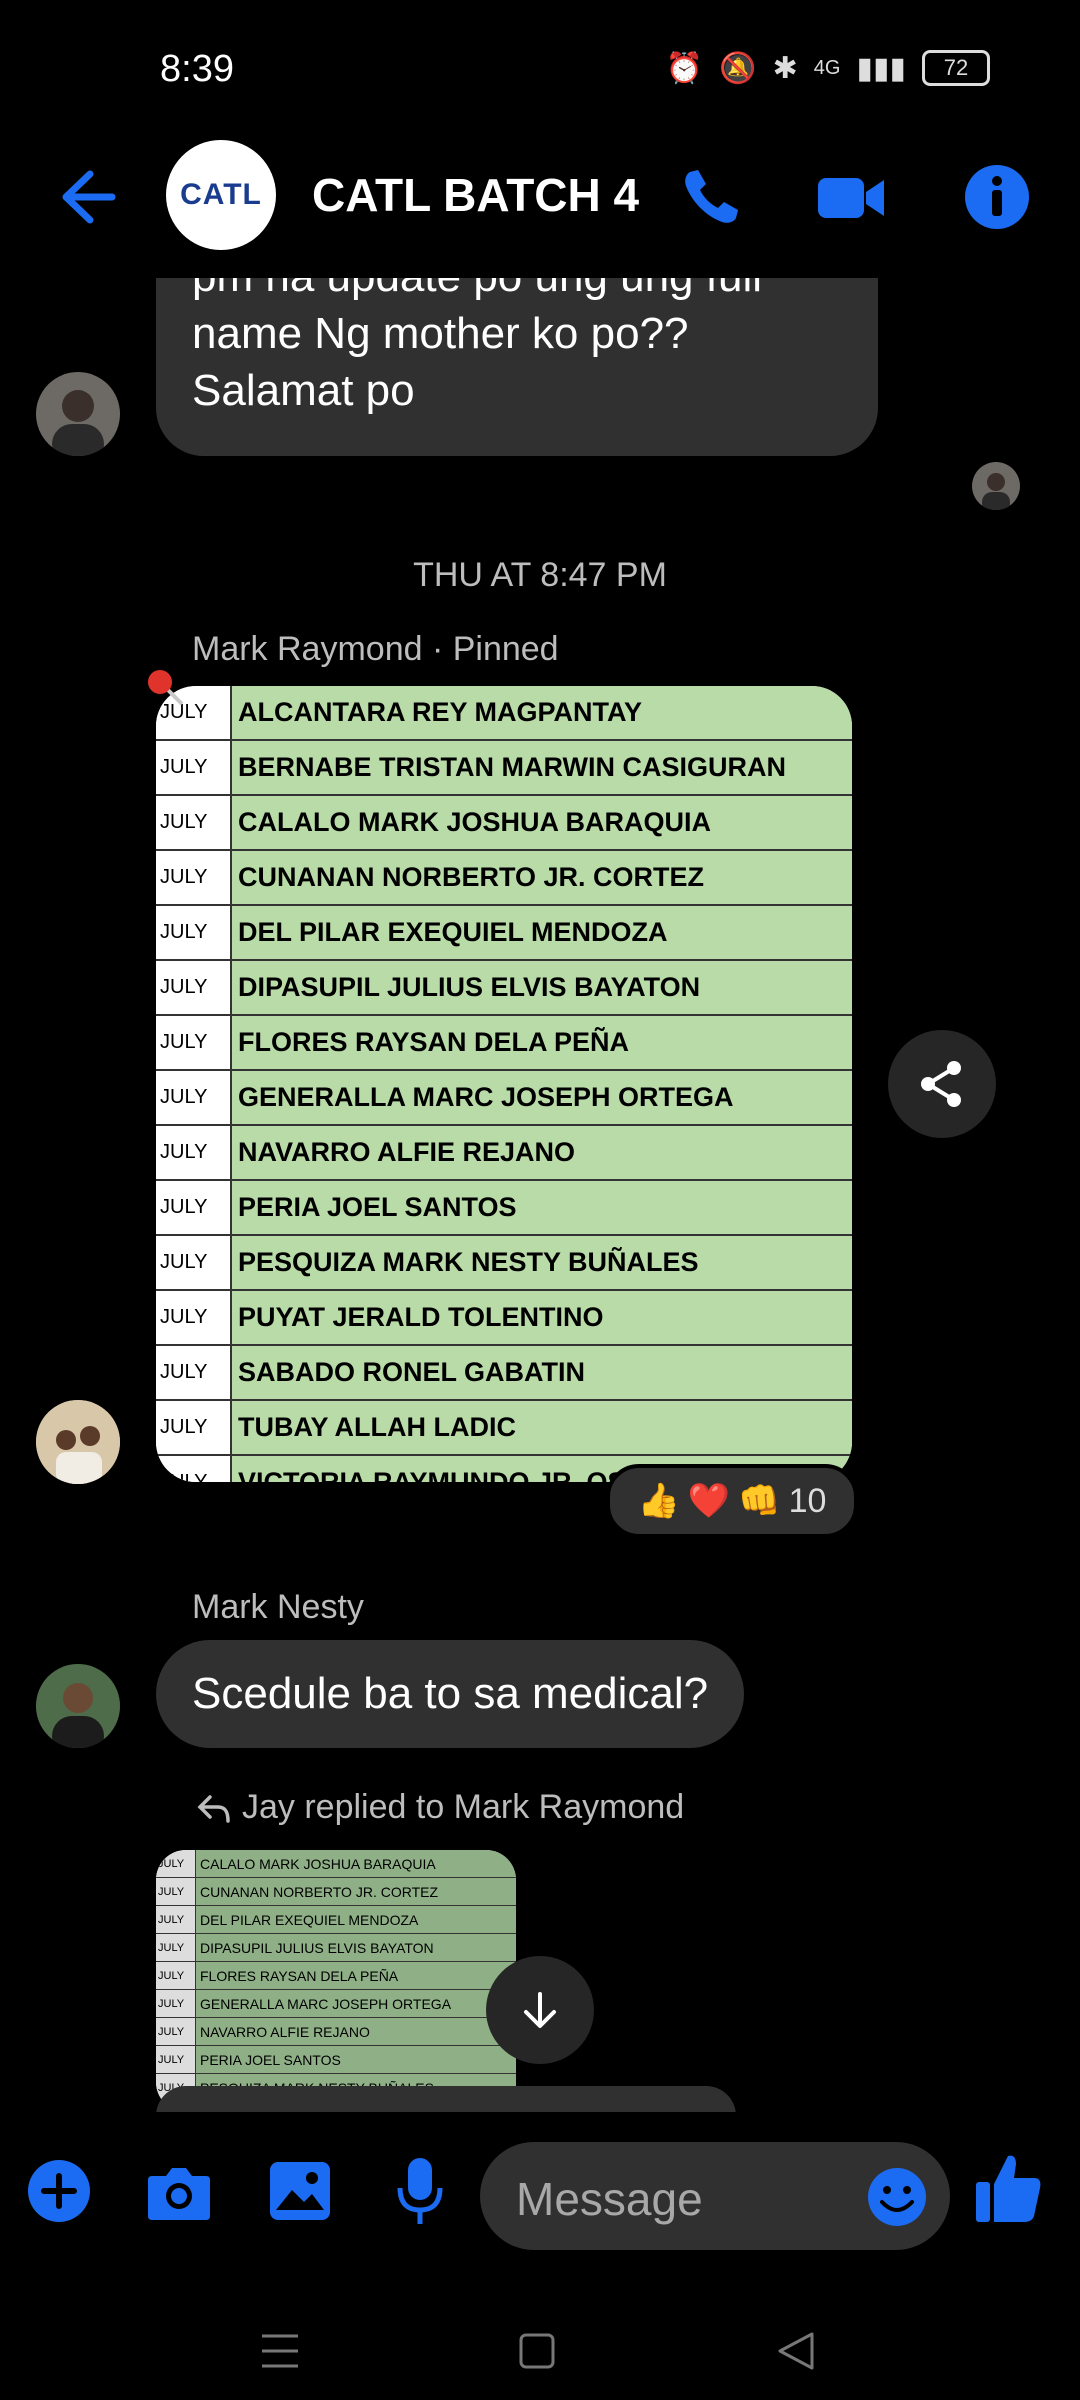  What do you see at coordinates (542, 1042) in the screenshot?
I see `row-name: FLORES RAYSAN DELA PEÑA` at bounding box center [542, 1042].